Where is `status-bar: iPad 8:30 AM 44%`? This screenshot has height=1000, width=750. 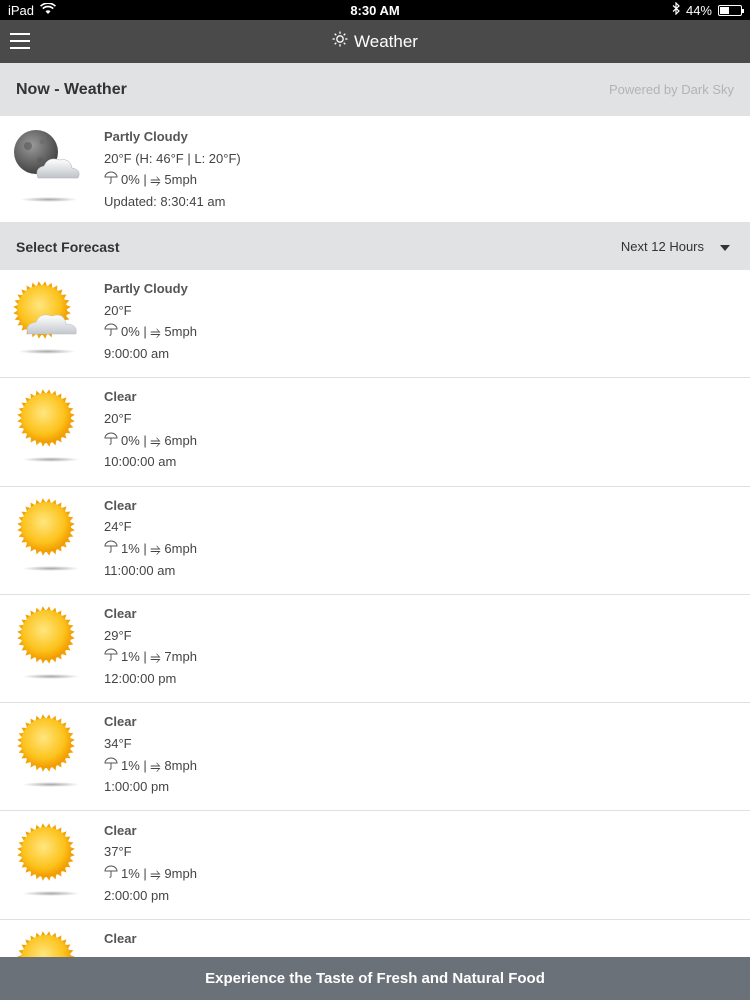
status-bar: iPad 8:30 AM 44% is located at coordinates (375, 10).